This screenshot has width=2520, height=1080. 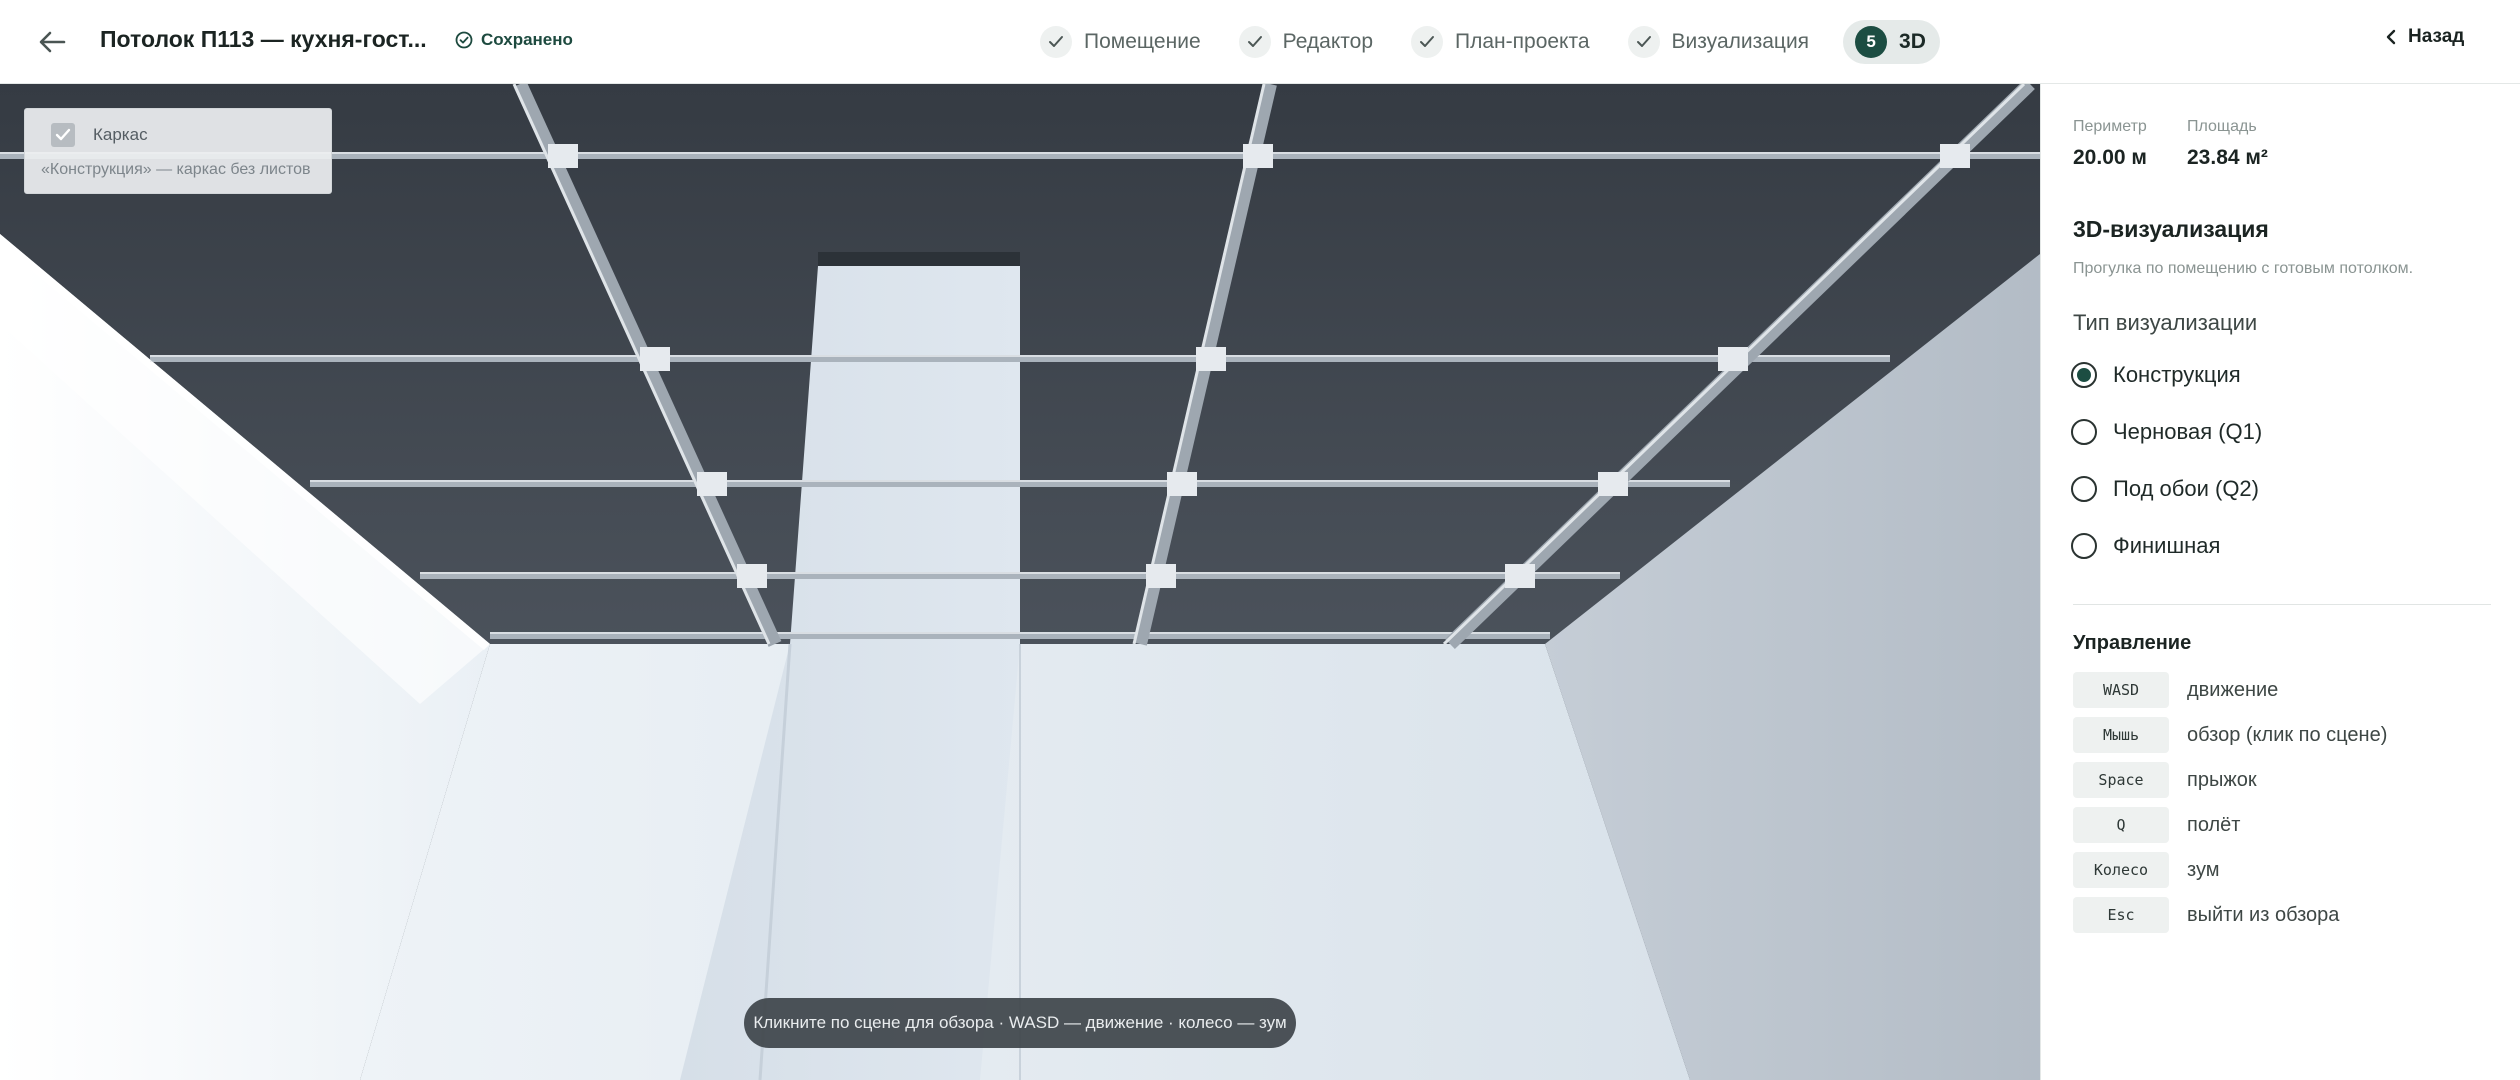 What do you see at coordinates (2436, 36) in the screenshot?
I see `back-label: Назад` at bounding box center [2436, 36].